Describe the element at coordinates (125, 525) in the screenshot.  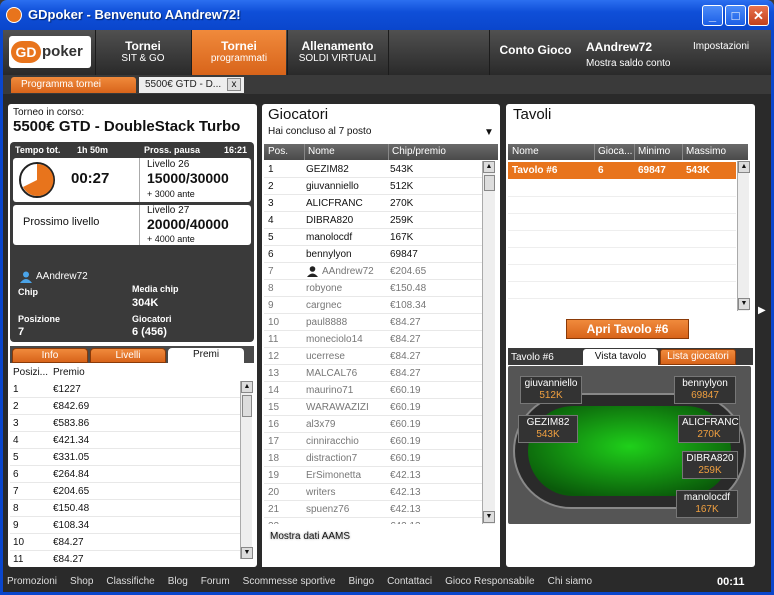
I see `prize-row: 9 €108.34` at that location.